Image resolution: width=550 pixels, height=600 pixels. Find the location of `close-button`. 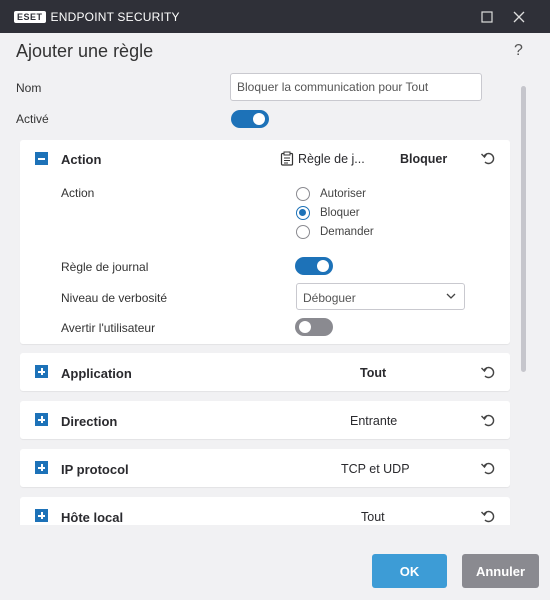

close-button is located at coordinates (519, 17).